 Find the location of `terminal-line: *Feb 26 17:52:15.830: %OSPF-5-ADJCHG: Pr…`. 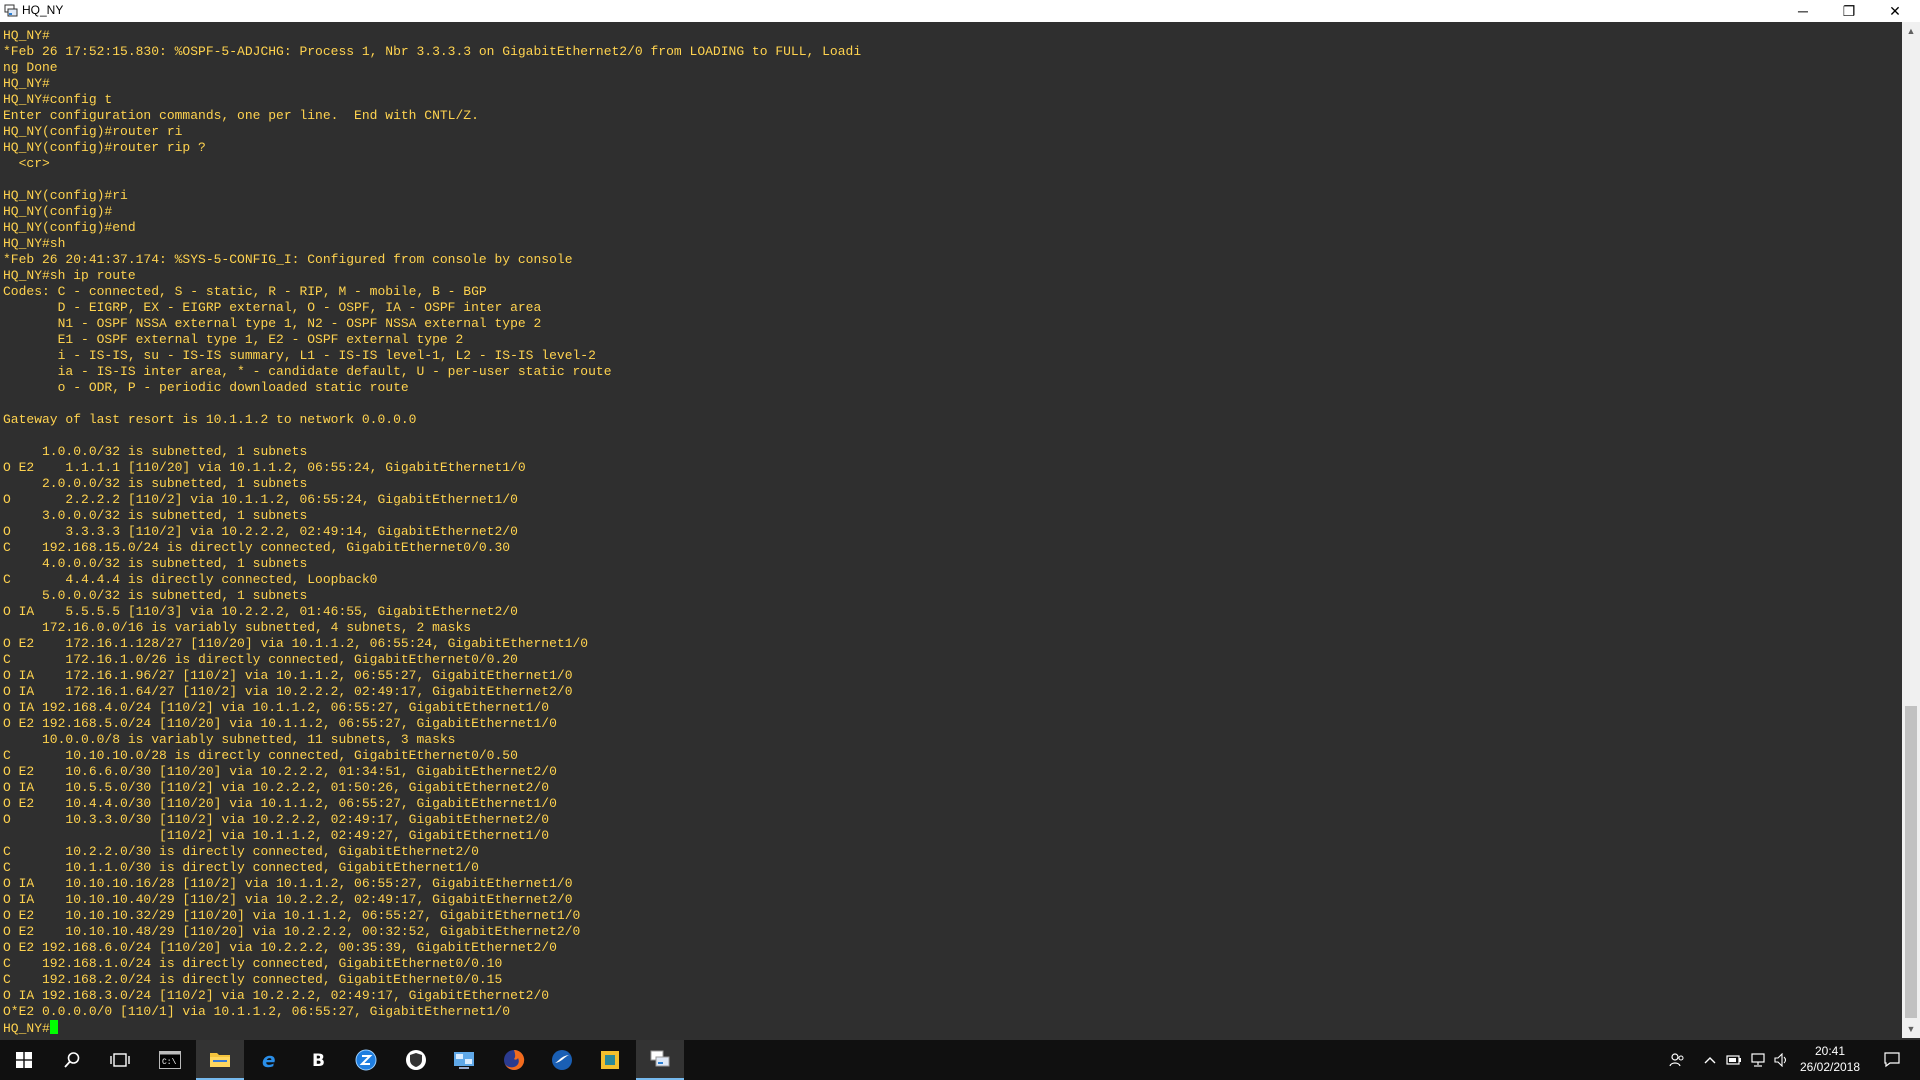

terminal-line: *Feb 26 17:52:15.830: %OSPF-5-ADJCHG: Pr… is located at coordinates (432, 51).